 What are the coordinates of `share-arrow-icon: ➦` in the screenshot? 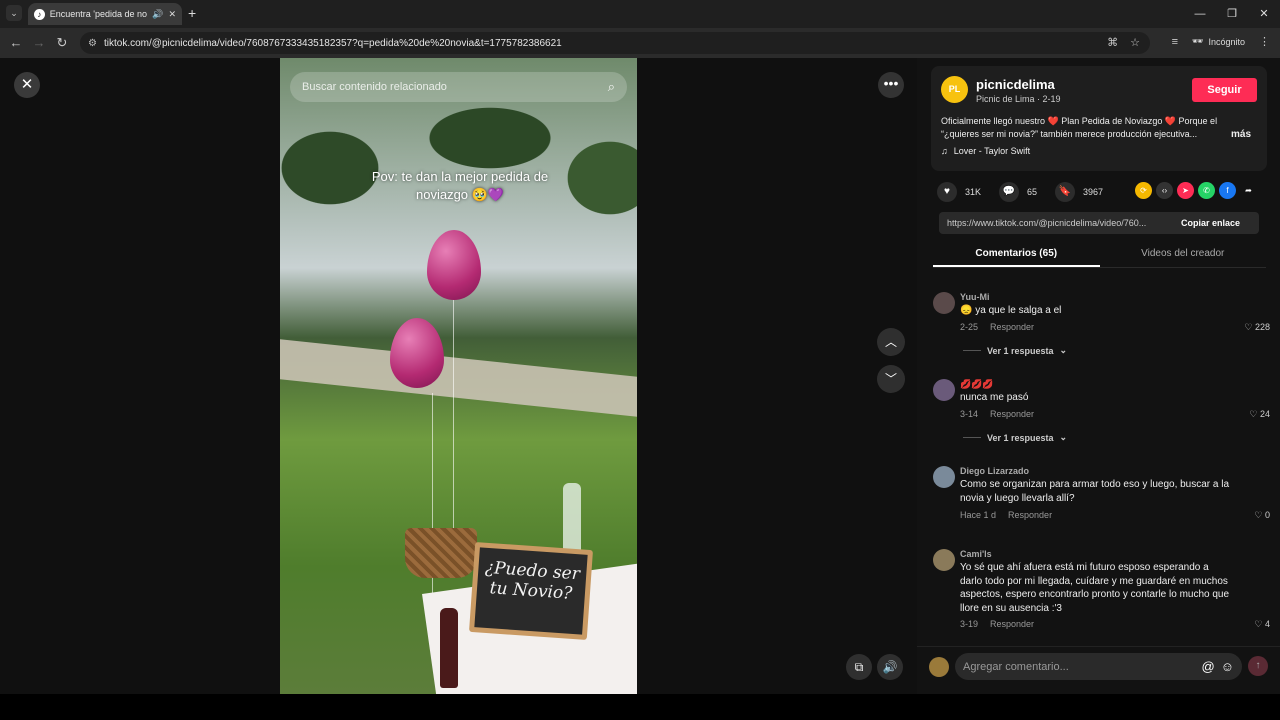 It's located at (1248, 190).